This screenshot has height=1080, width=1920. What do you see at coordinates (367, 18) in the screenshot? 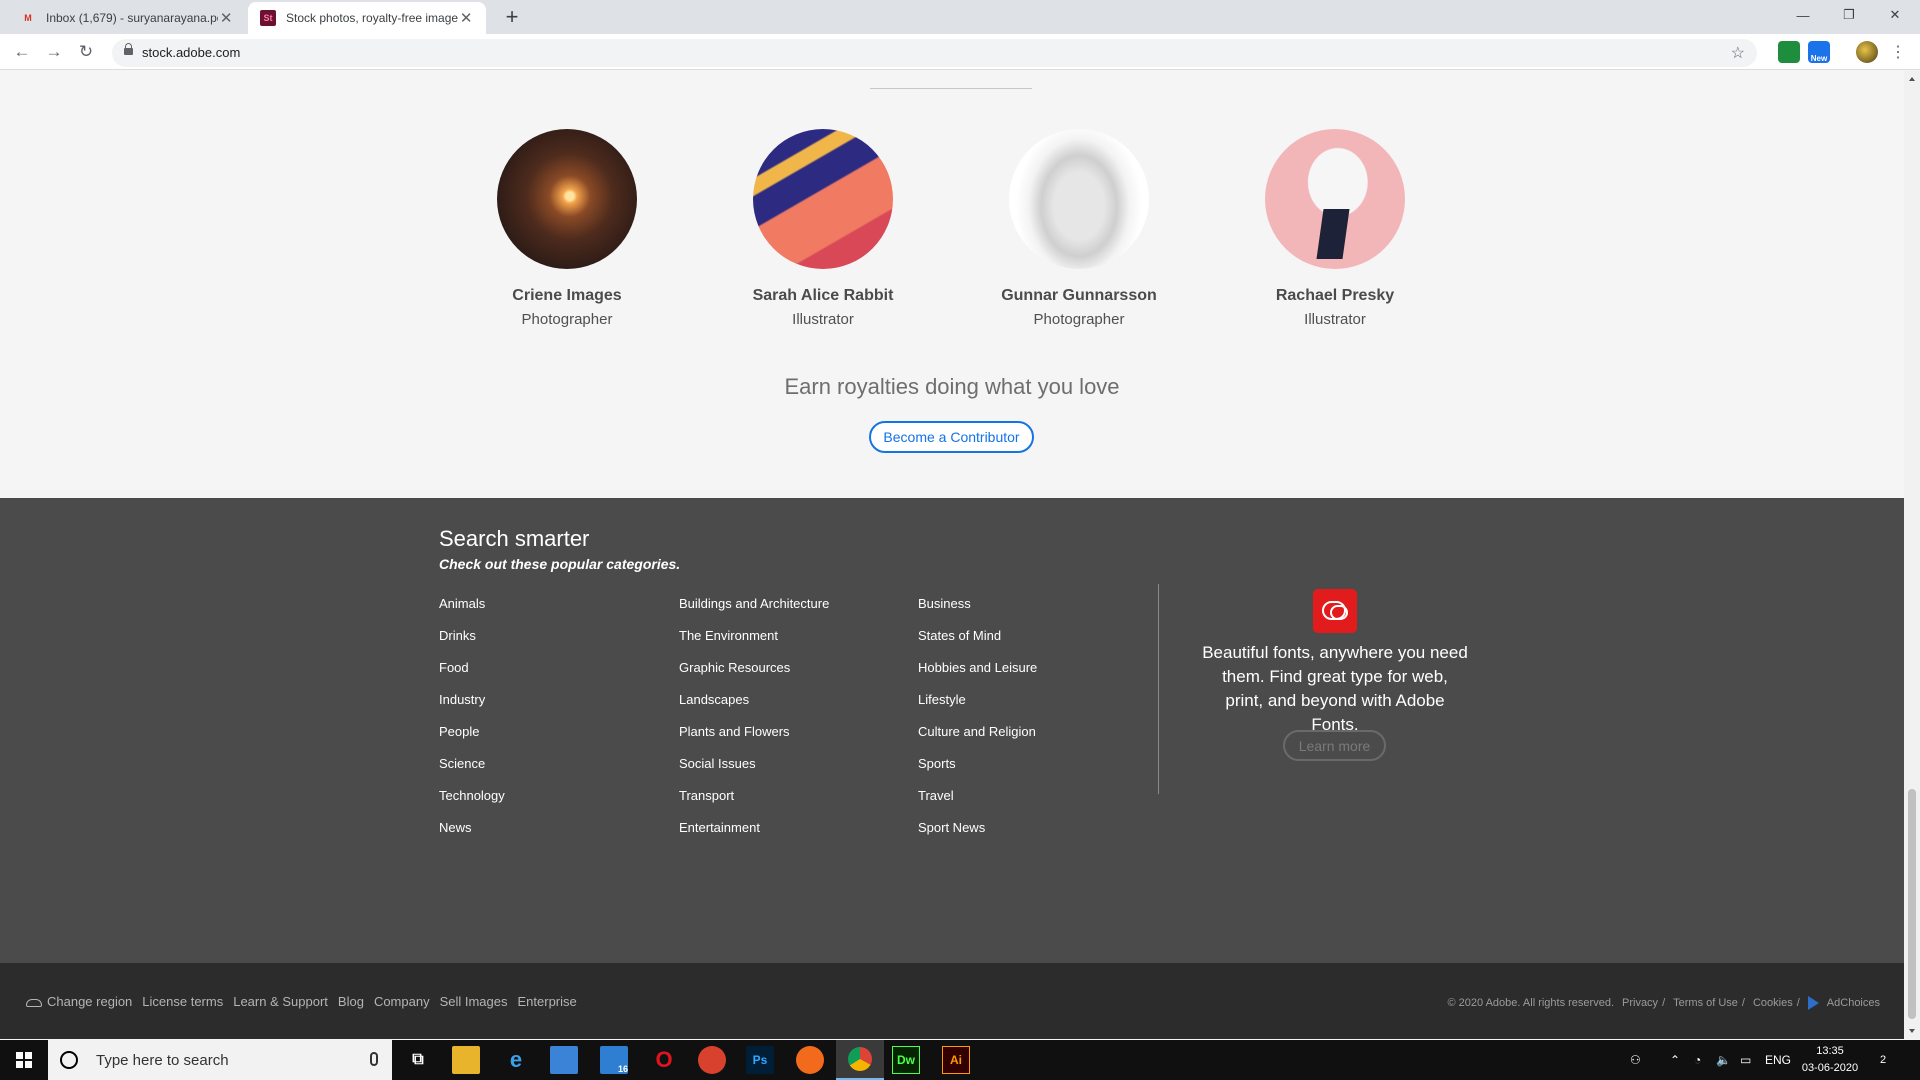
I see `tab-adobe-stock: St Stock photos, royalty-free image ✕` at bounding box center [367, 18].